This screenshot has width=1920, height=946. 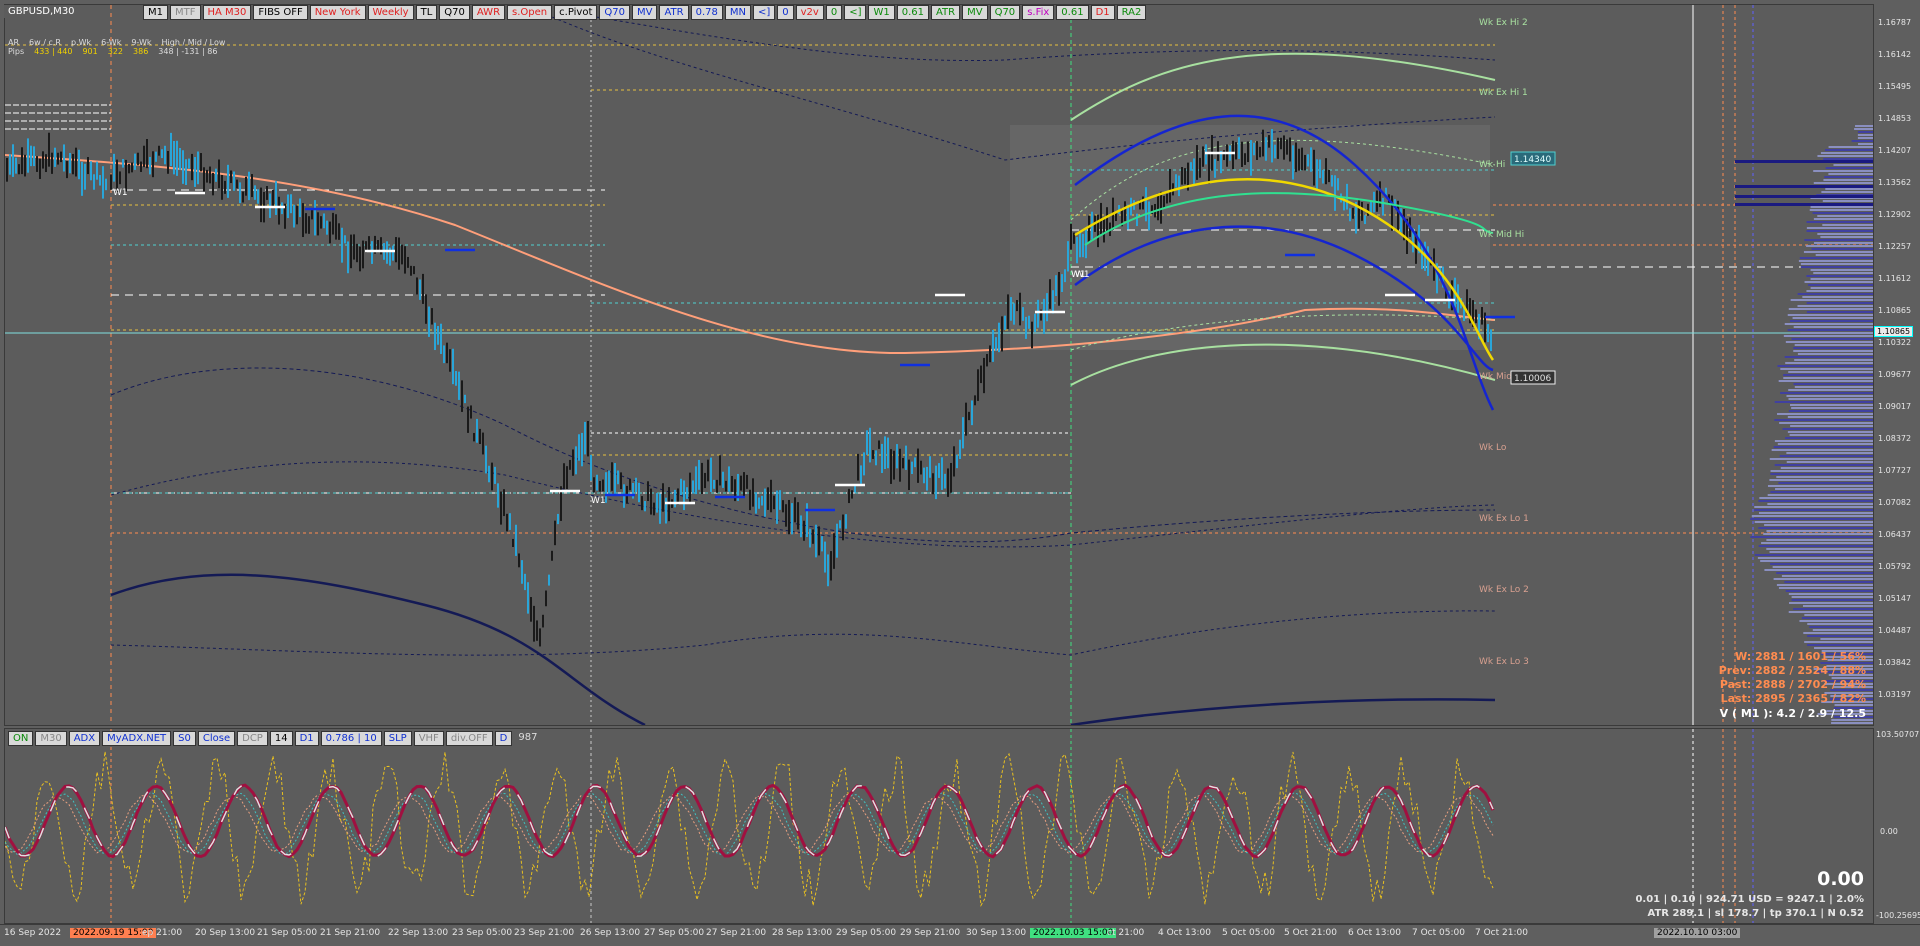 I want to click on adx-button-11: VHF, so click(x=428, y=738).